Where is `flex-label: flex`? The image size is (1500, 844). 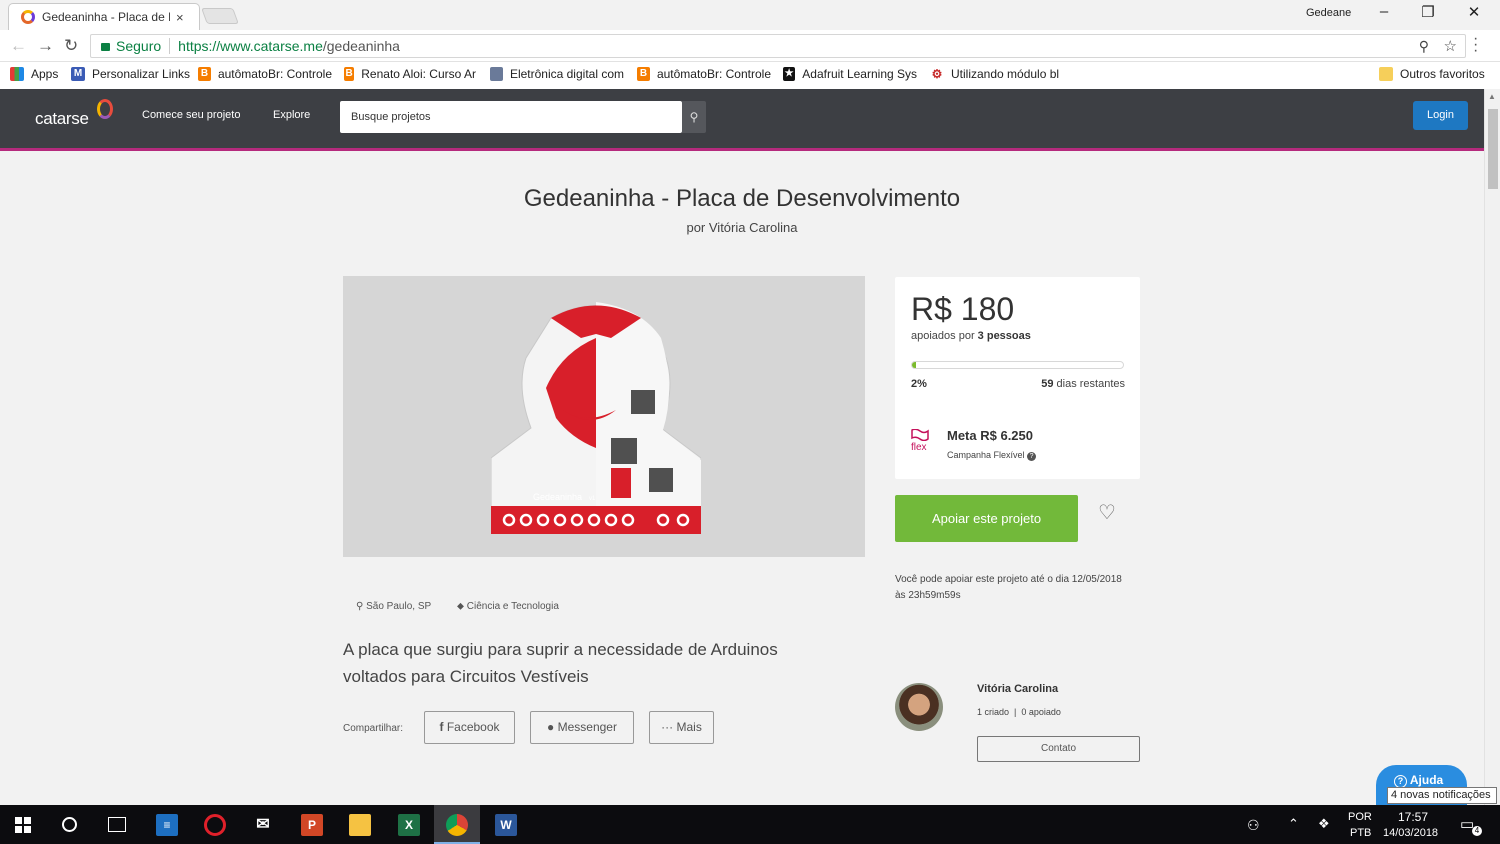 flex-label: flex is located at coordinates (919, 447).